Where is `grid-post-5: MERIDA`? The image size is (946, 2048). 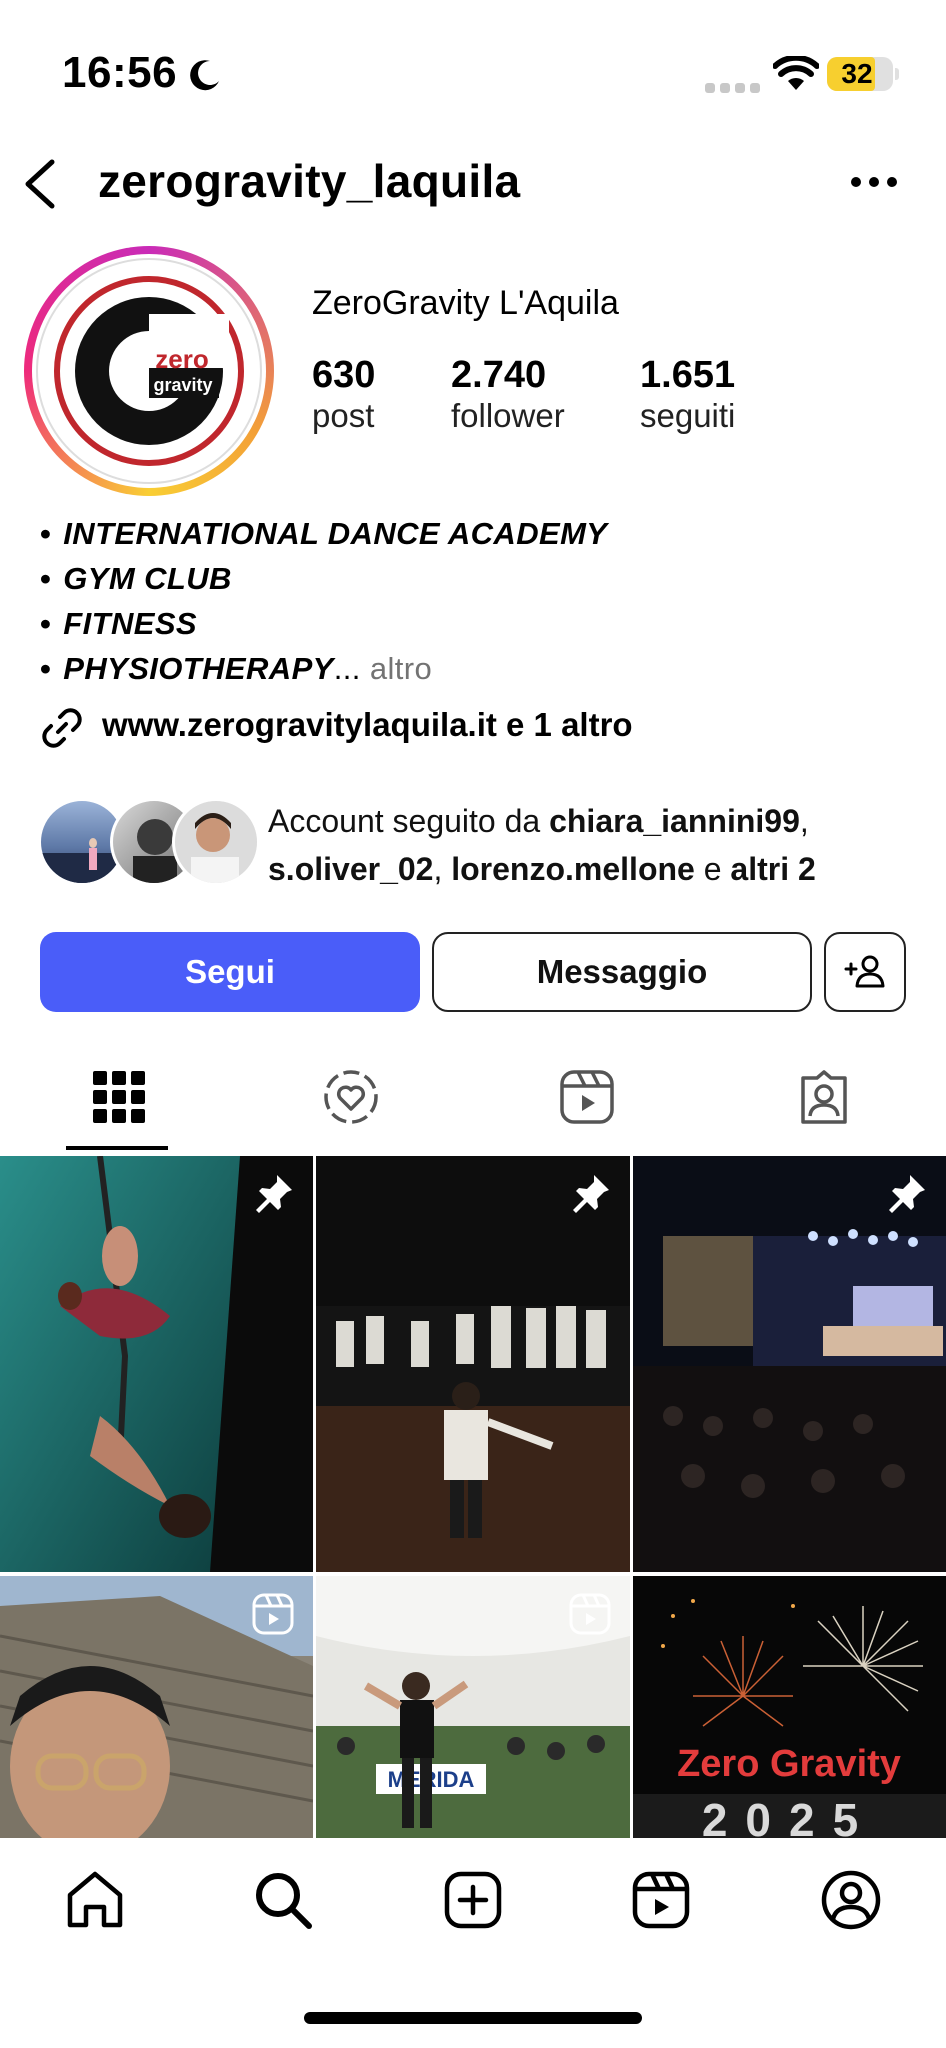
grid-post-5: MERIDA is located at coordinates (473, 1707).